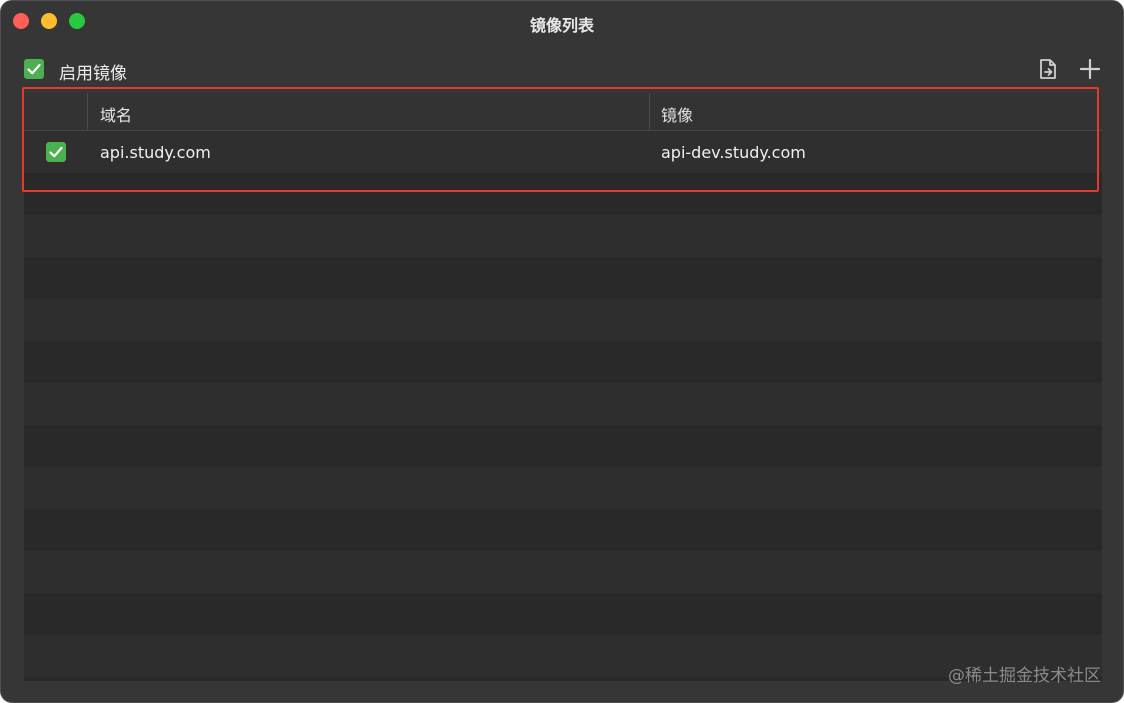 This screenshot has height=703, width=1124. What do you see at coordinates (1048, 71) in the screenshot?
I see `document-import-icon` at bounding box center [1048, 71].